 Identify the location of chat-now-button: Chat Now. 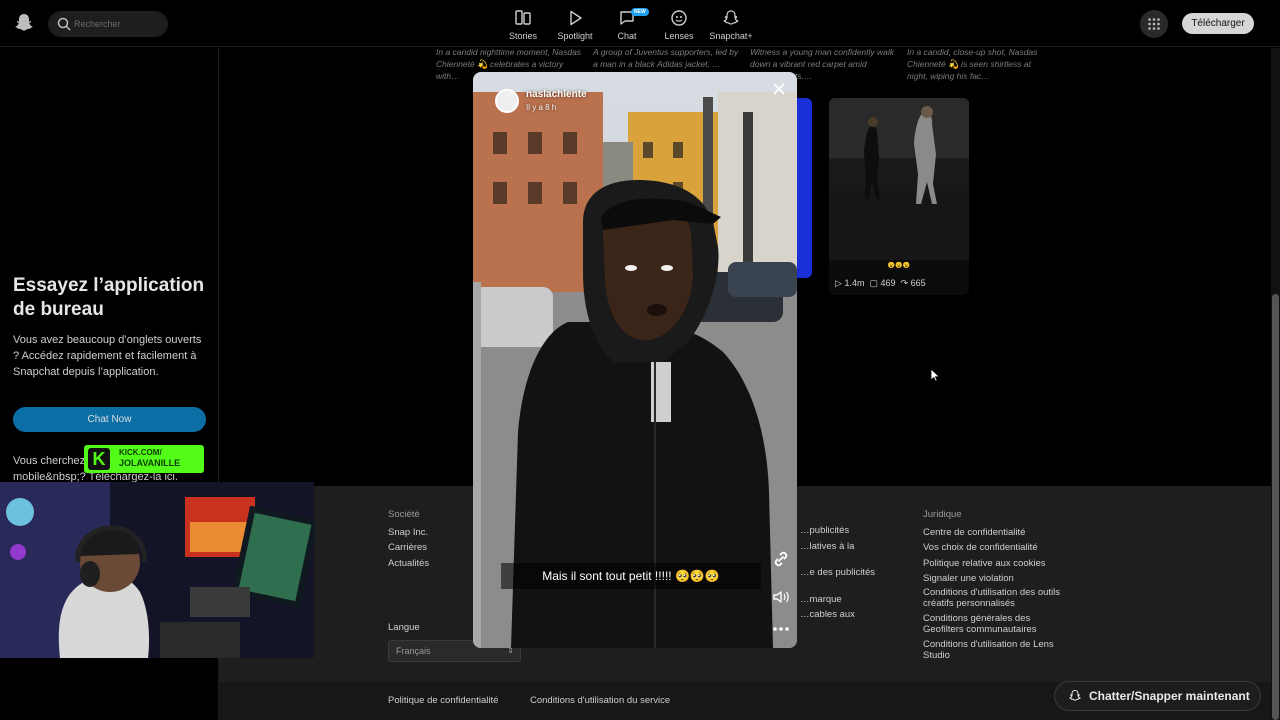
(109, 419).